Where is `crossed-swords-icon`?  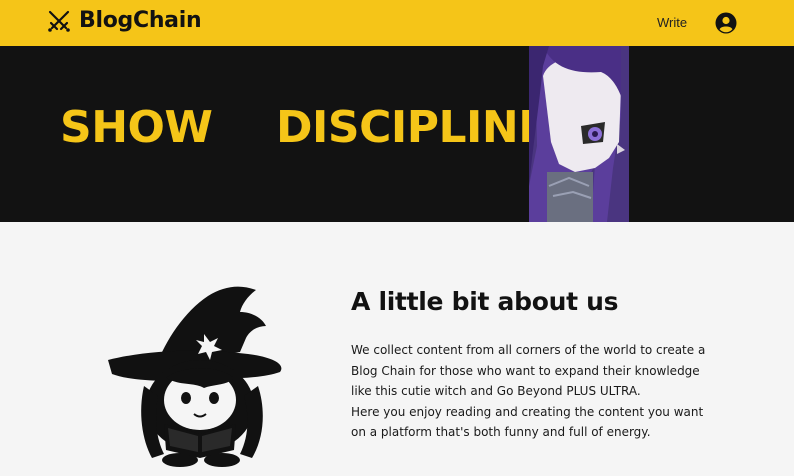
crossed-swords-icon is located at coordinates (59, 21).